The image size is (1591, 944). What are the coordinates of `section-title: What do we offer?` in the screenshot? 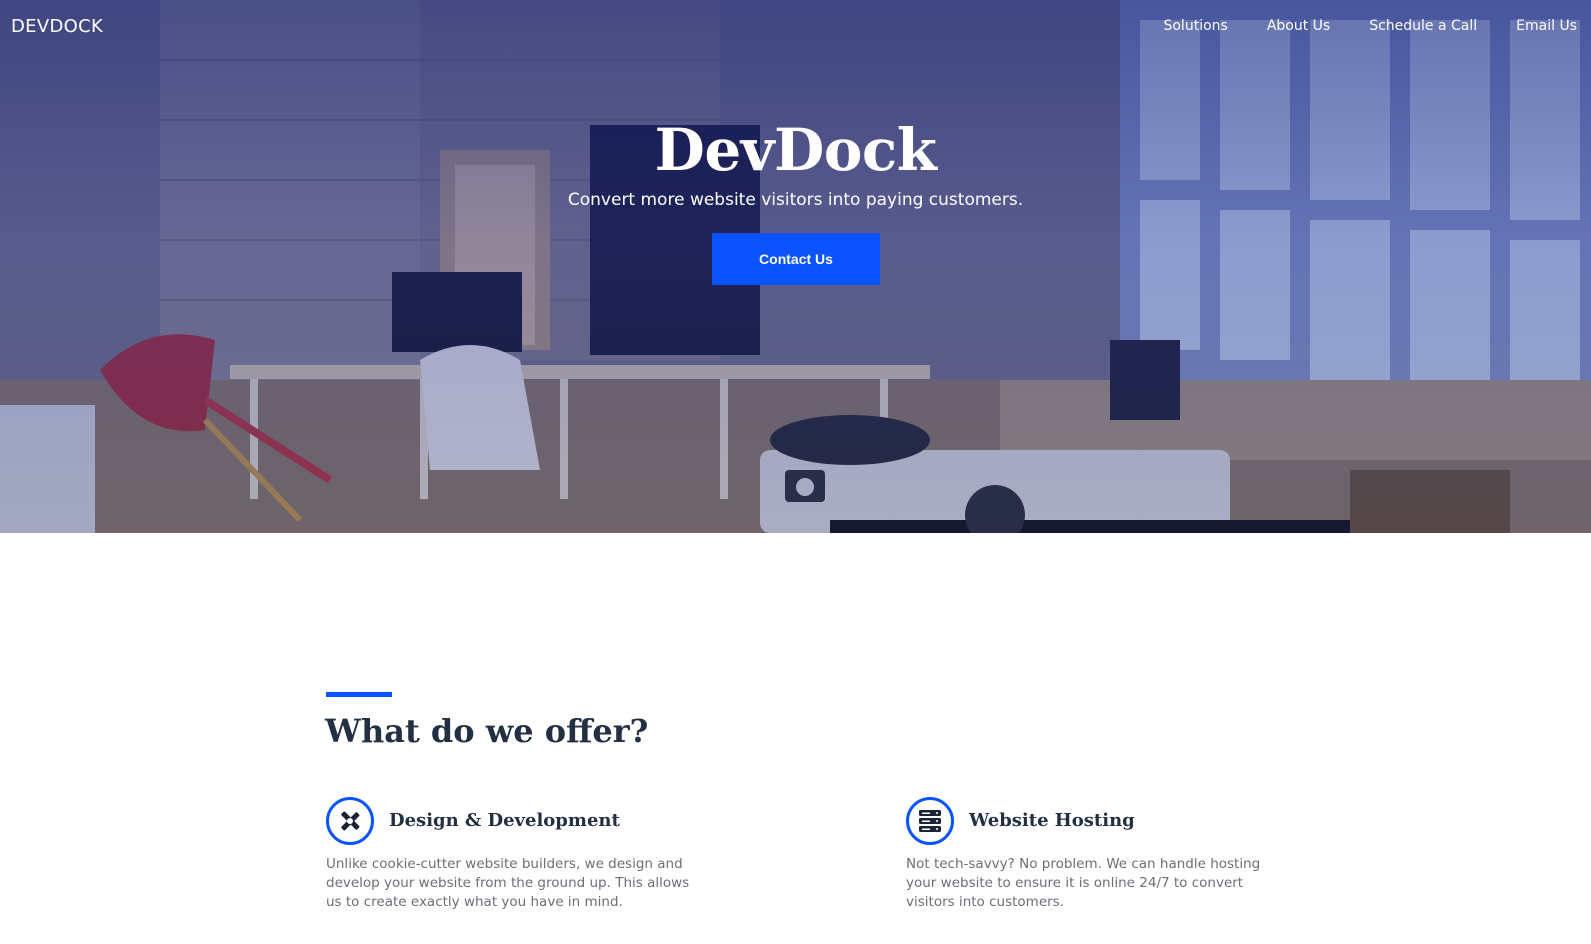 It's located at (487, 731).